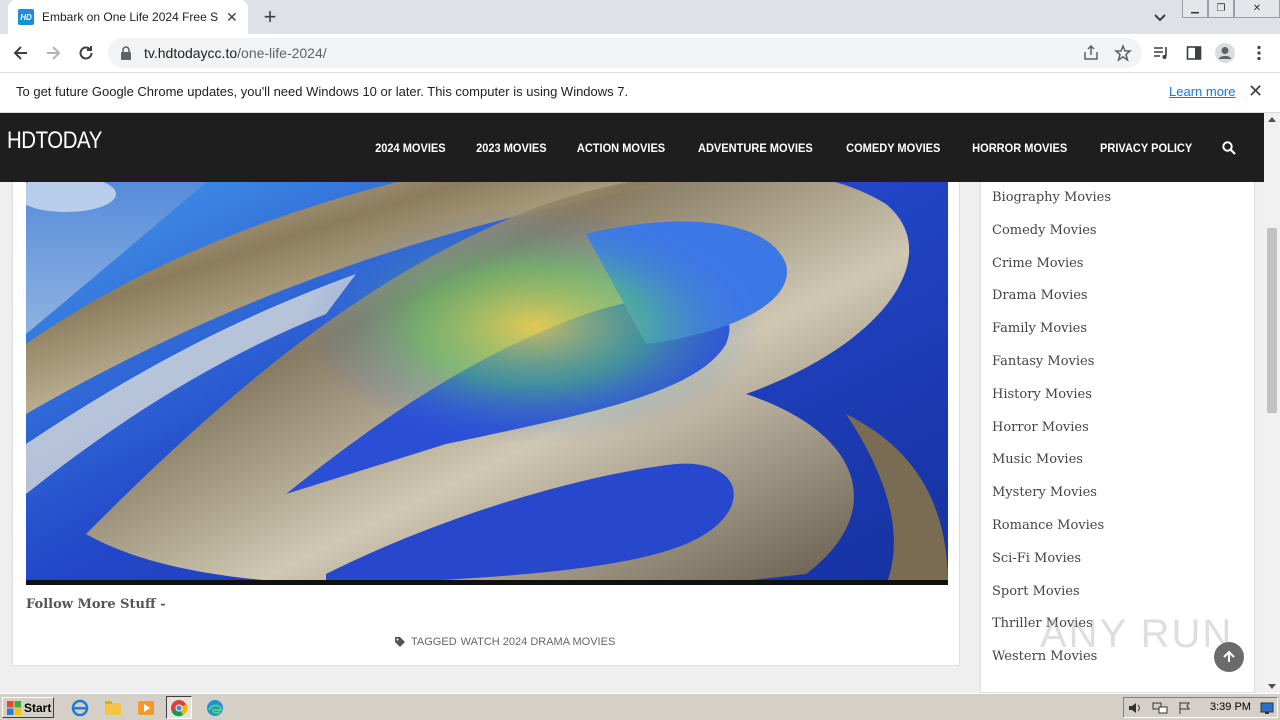 Image resolution: width=1280 pixels, height=720 pixels. I want to click on profile-avatar-icon, so click(1225, 53).